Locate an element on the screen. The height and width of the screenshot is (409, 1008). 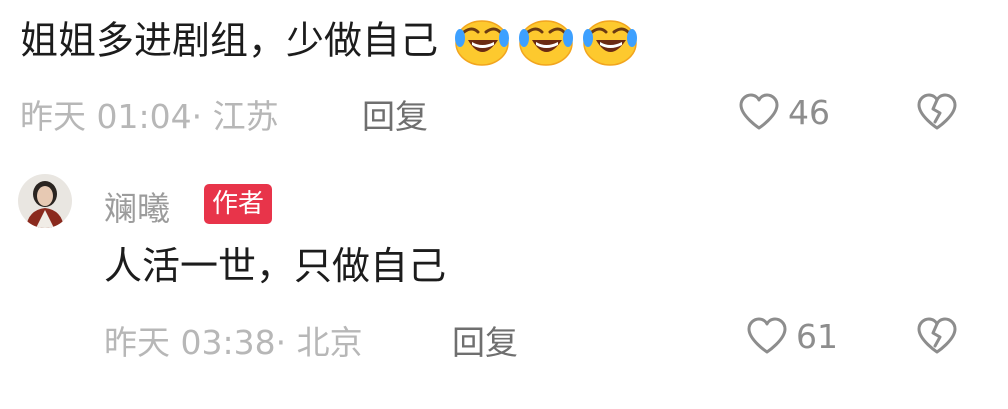
comment-2-dislike-button is located at coordinates (937, 336).